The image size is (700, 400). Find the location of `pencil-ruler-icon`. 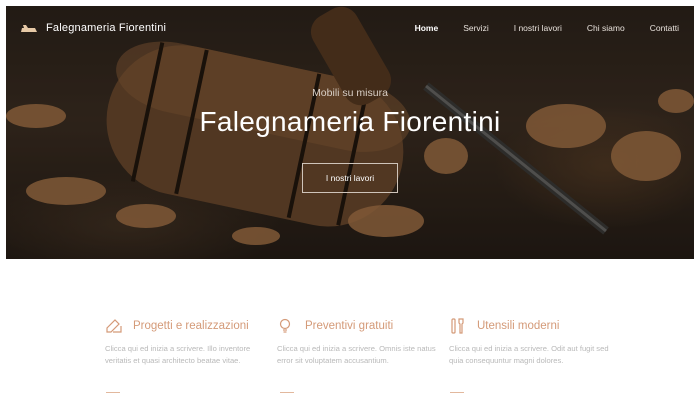

pencil-ruler-icon is located at coordinates (114, 326).